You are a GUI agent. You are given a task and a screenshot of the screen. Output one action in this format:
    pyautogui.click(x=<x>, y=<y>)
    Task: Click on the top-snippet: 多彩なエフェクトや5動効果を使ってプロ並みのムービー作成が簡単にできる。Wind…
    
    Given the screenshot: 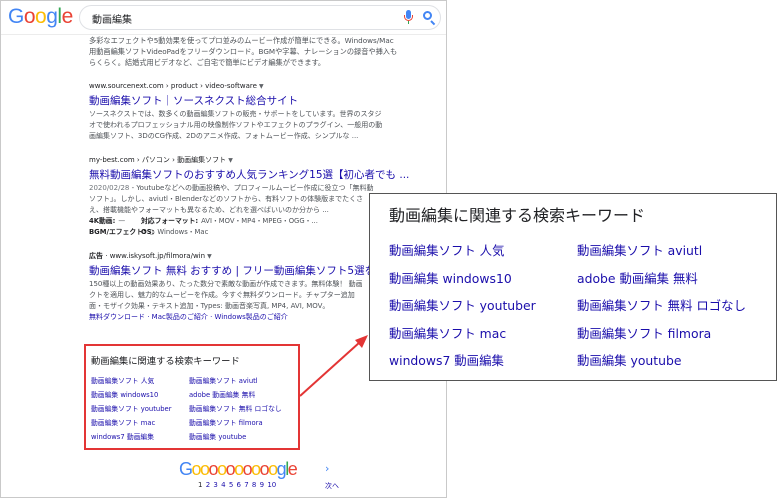 What is the action you would take?
    pyautogui.click(x=243, y=51)
    